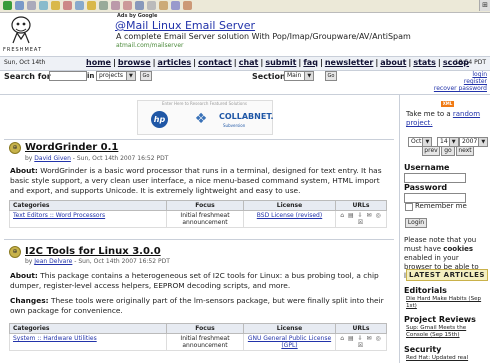 The height and width of the screenshot is (363, 490). I want to click on about-label: About:, so click(24, 170).